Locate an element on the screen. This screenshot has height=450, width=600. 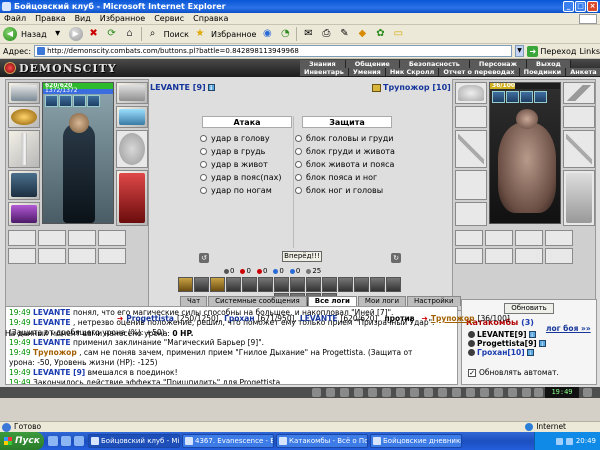
game-logo: DEMONSCITY is located at coordinates (60, 68).